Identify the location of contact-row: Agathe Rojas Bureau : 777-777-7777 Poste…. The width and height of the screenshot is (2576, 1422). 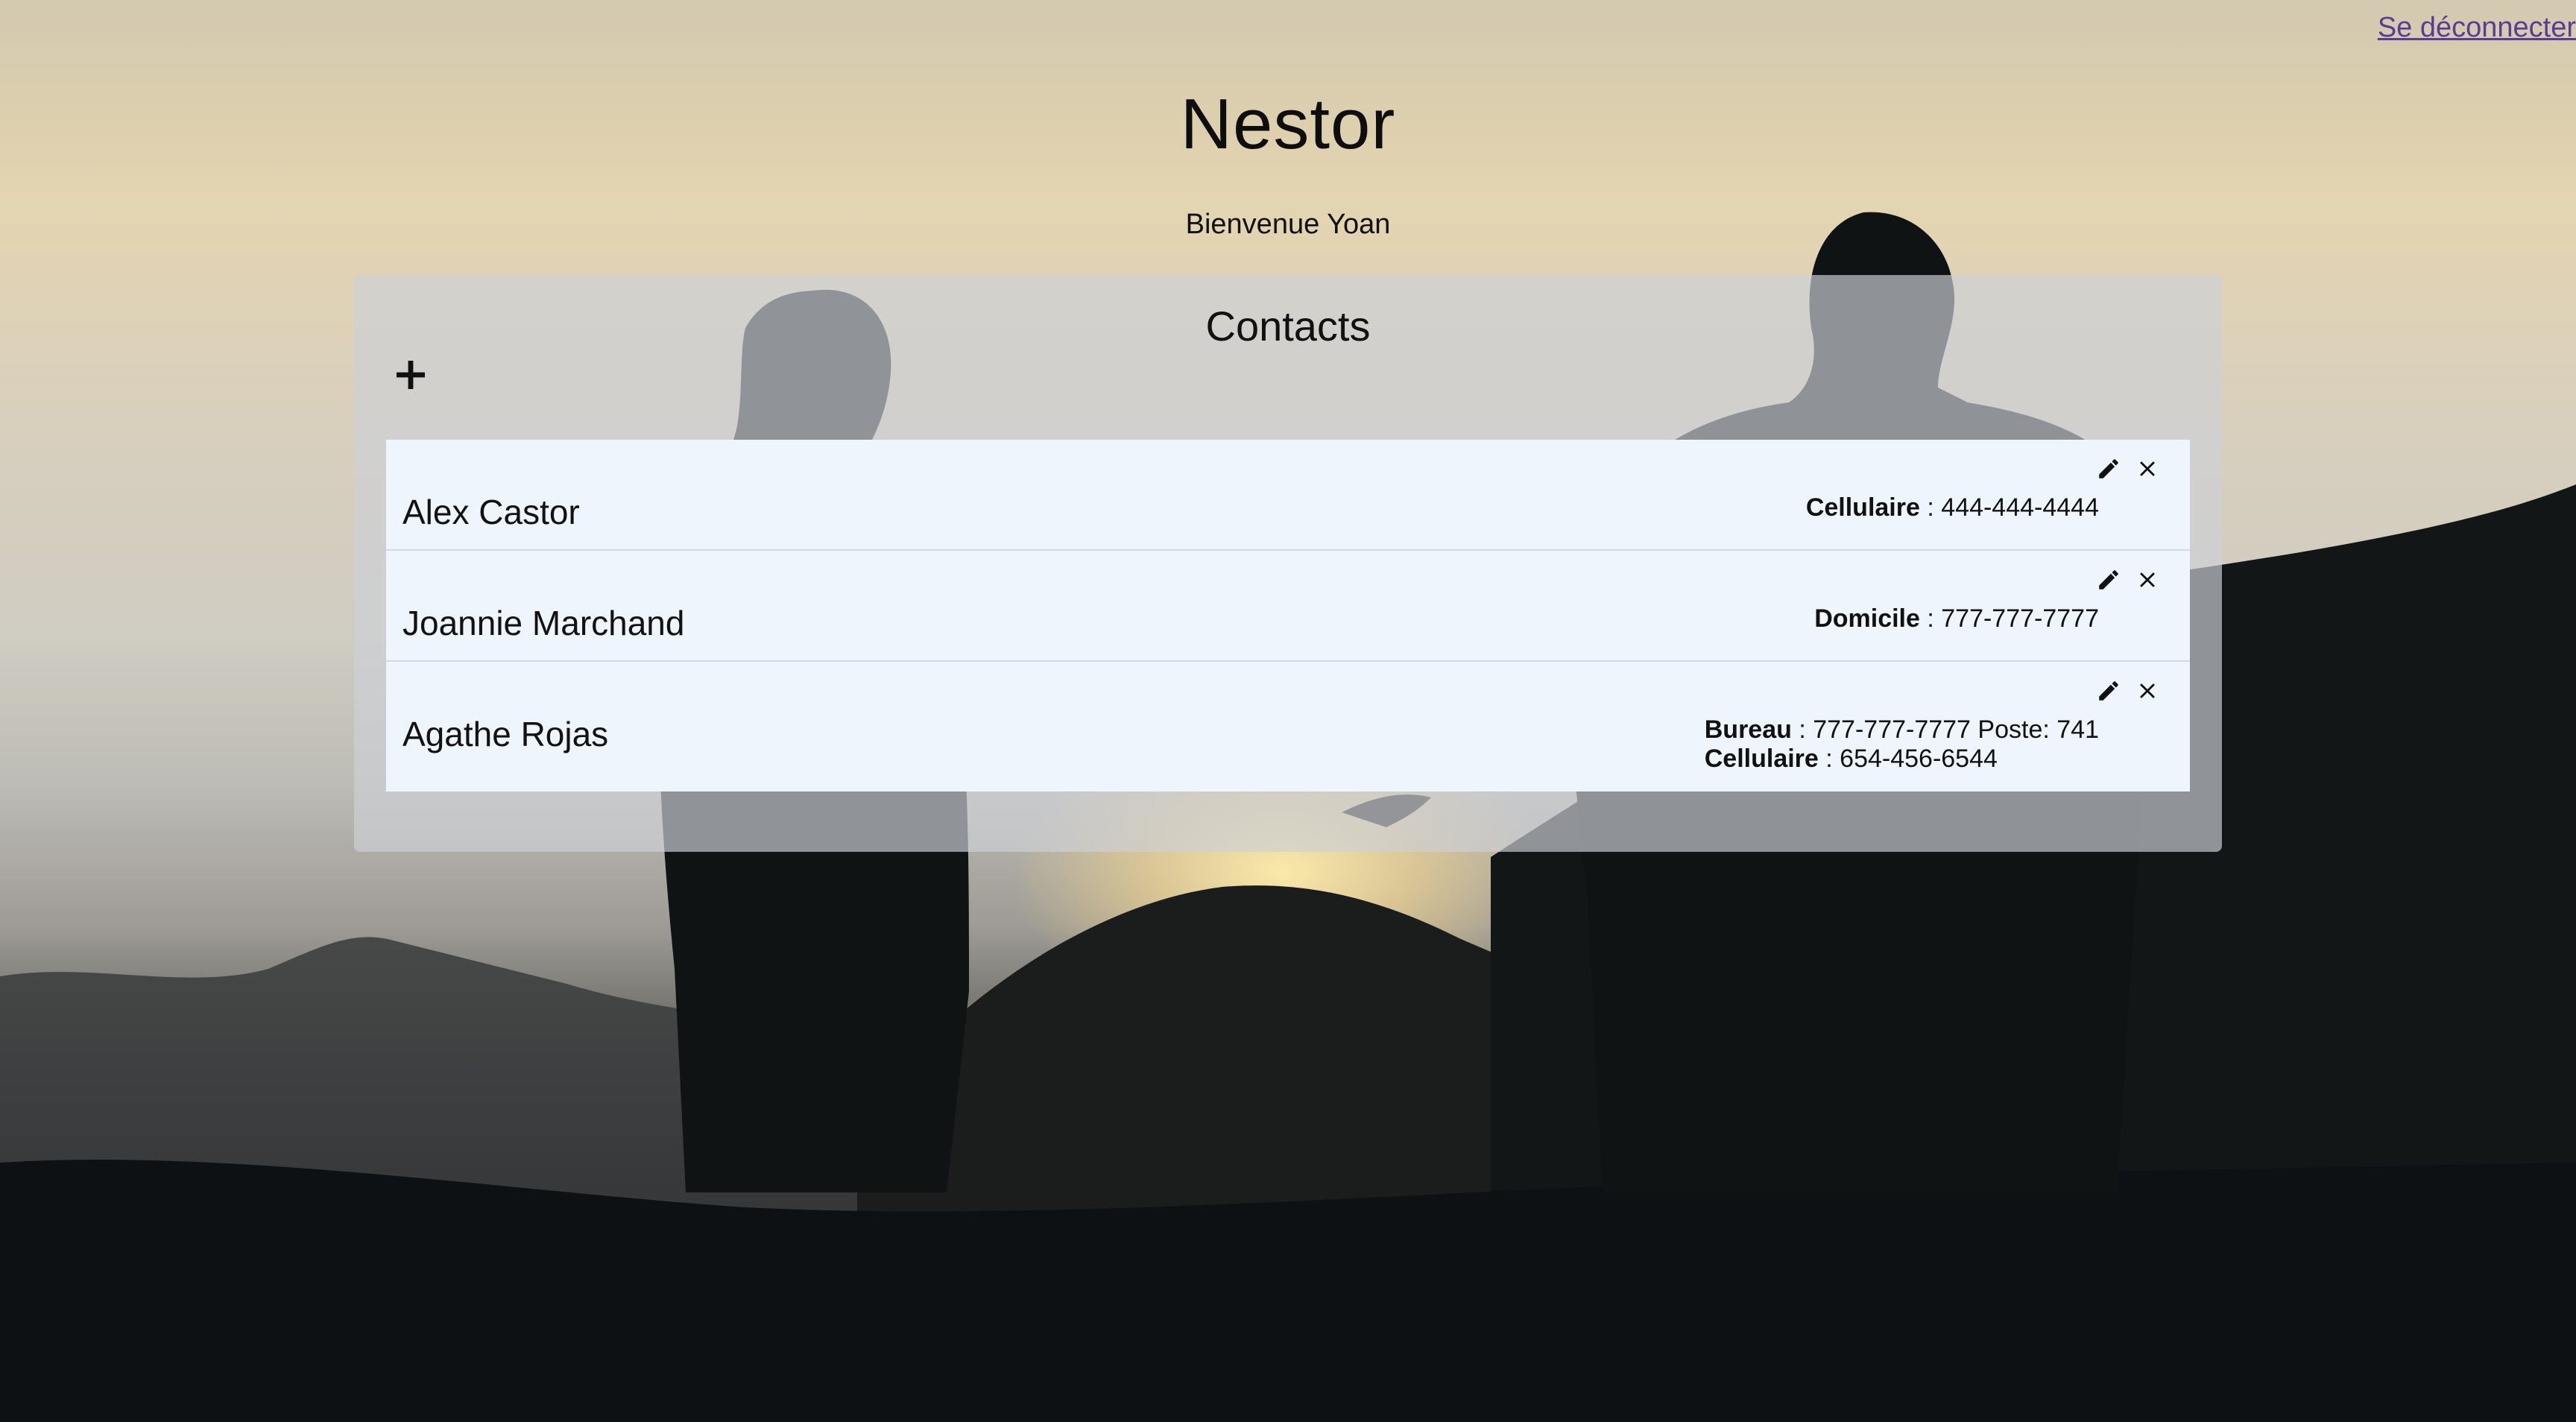
(1288, 726).